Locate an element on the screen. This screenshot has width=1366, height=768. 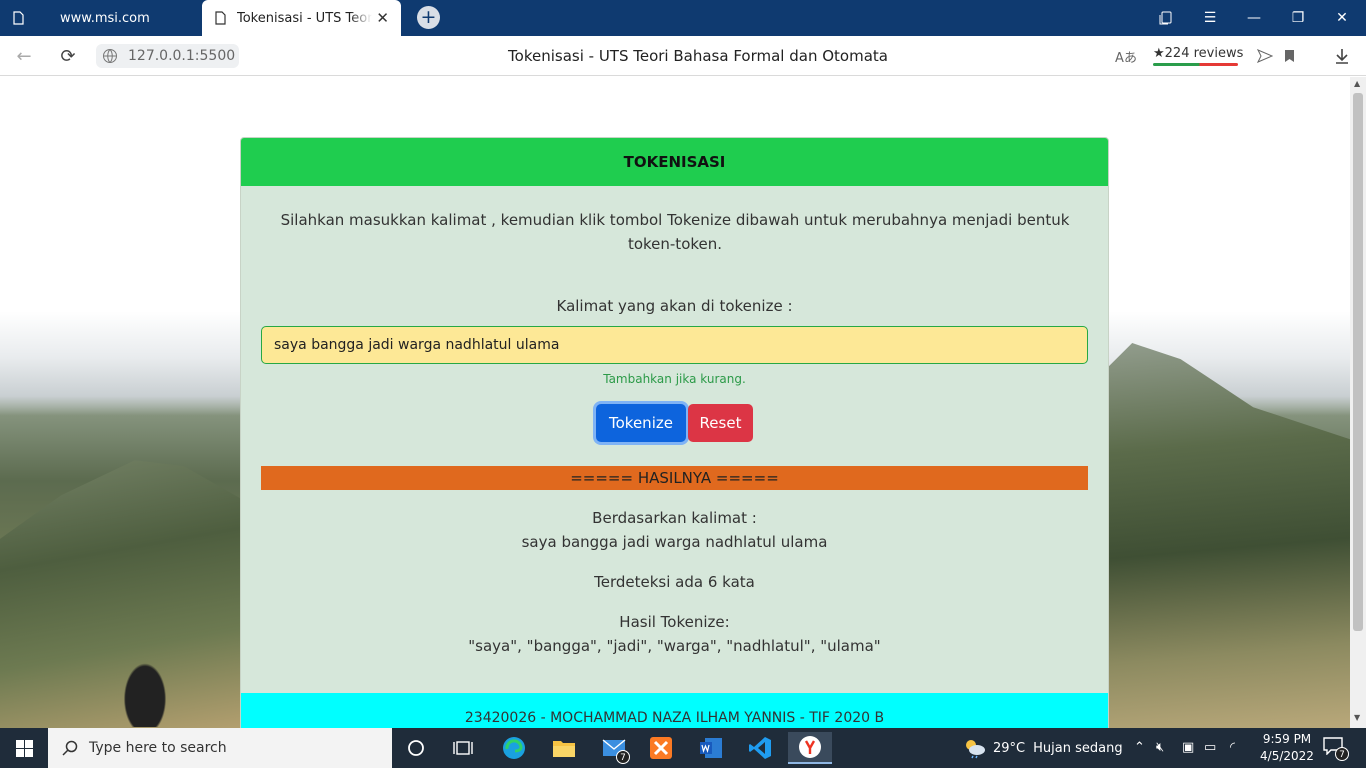
tokens-label: Hasil Tokenize: is located at coordinates (674, 622).